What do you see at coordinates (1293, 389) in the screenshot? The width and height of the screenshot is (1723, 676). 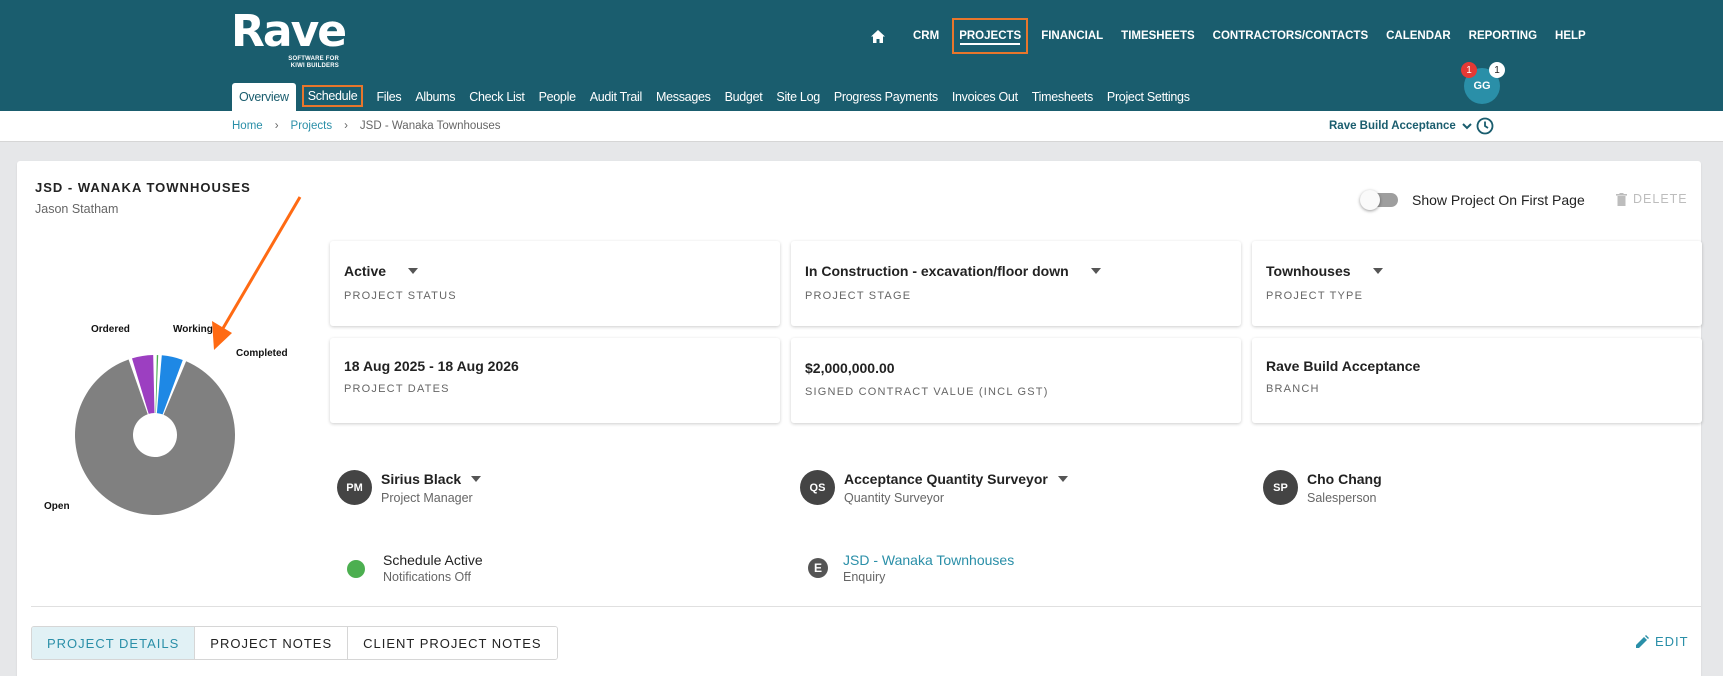 I see `branch-label: BRANCH` at bounding box center [1293, 389].